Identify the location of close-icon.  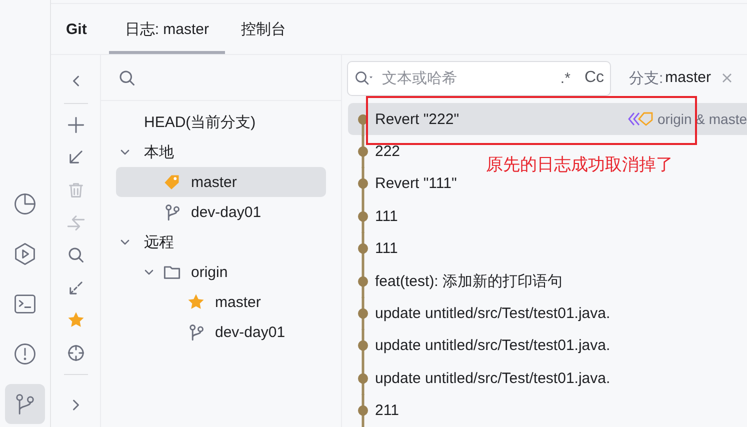
(727, 78).